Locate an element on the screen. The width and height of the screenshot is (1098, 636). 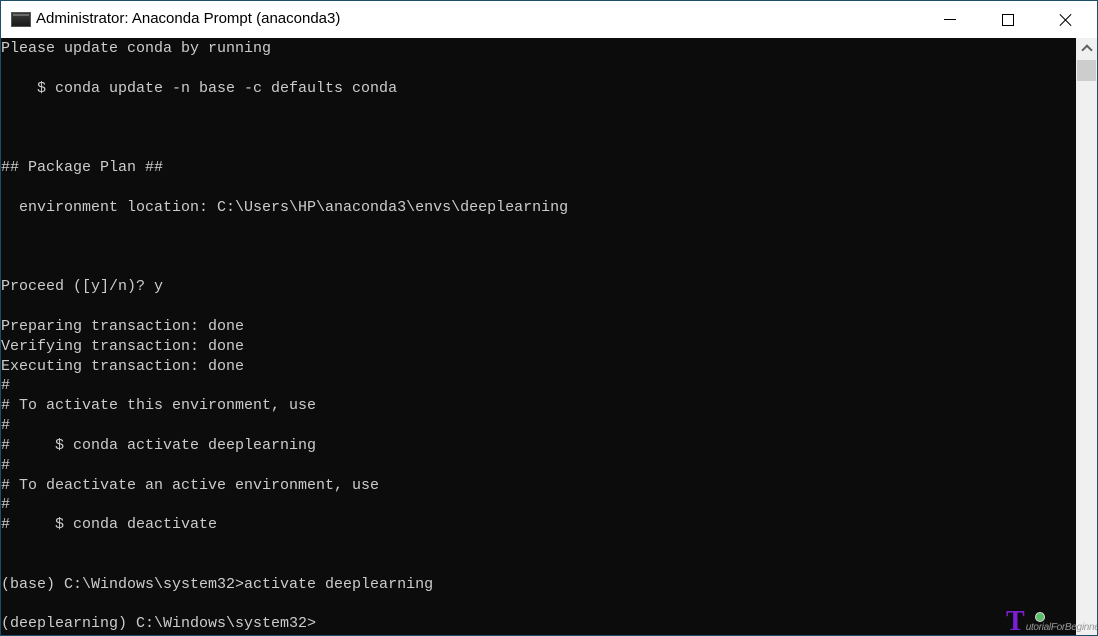
close-button is located at coordinates (1066, 19).